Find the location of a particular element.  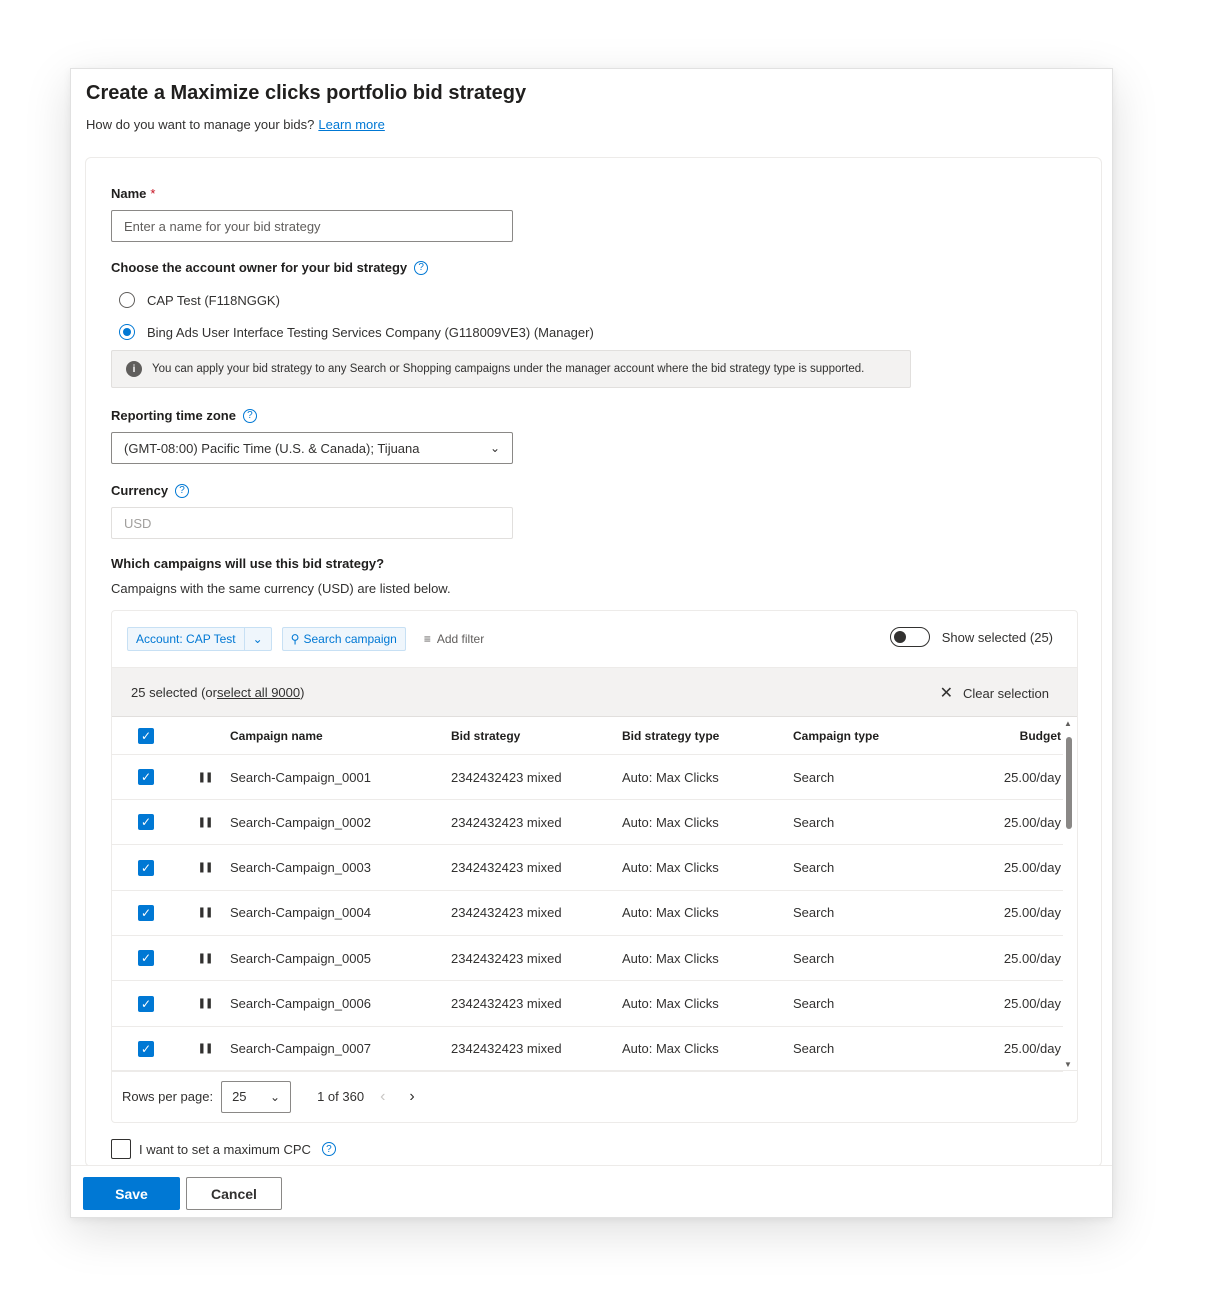

column-header-budget: Budget is located at coordinates (1013, 736).